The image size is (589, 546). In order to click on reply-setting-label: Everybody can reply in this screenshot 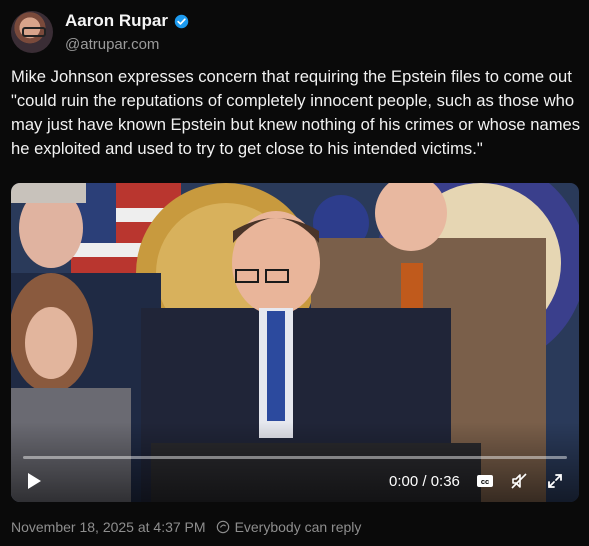, I will do `click(298, 527)`.